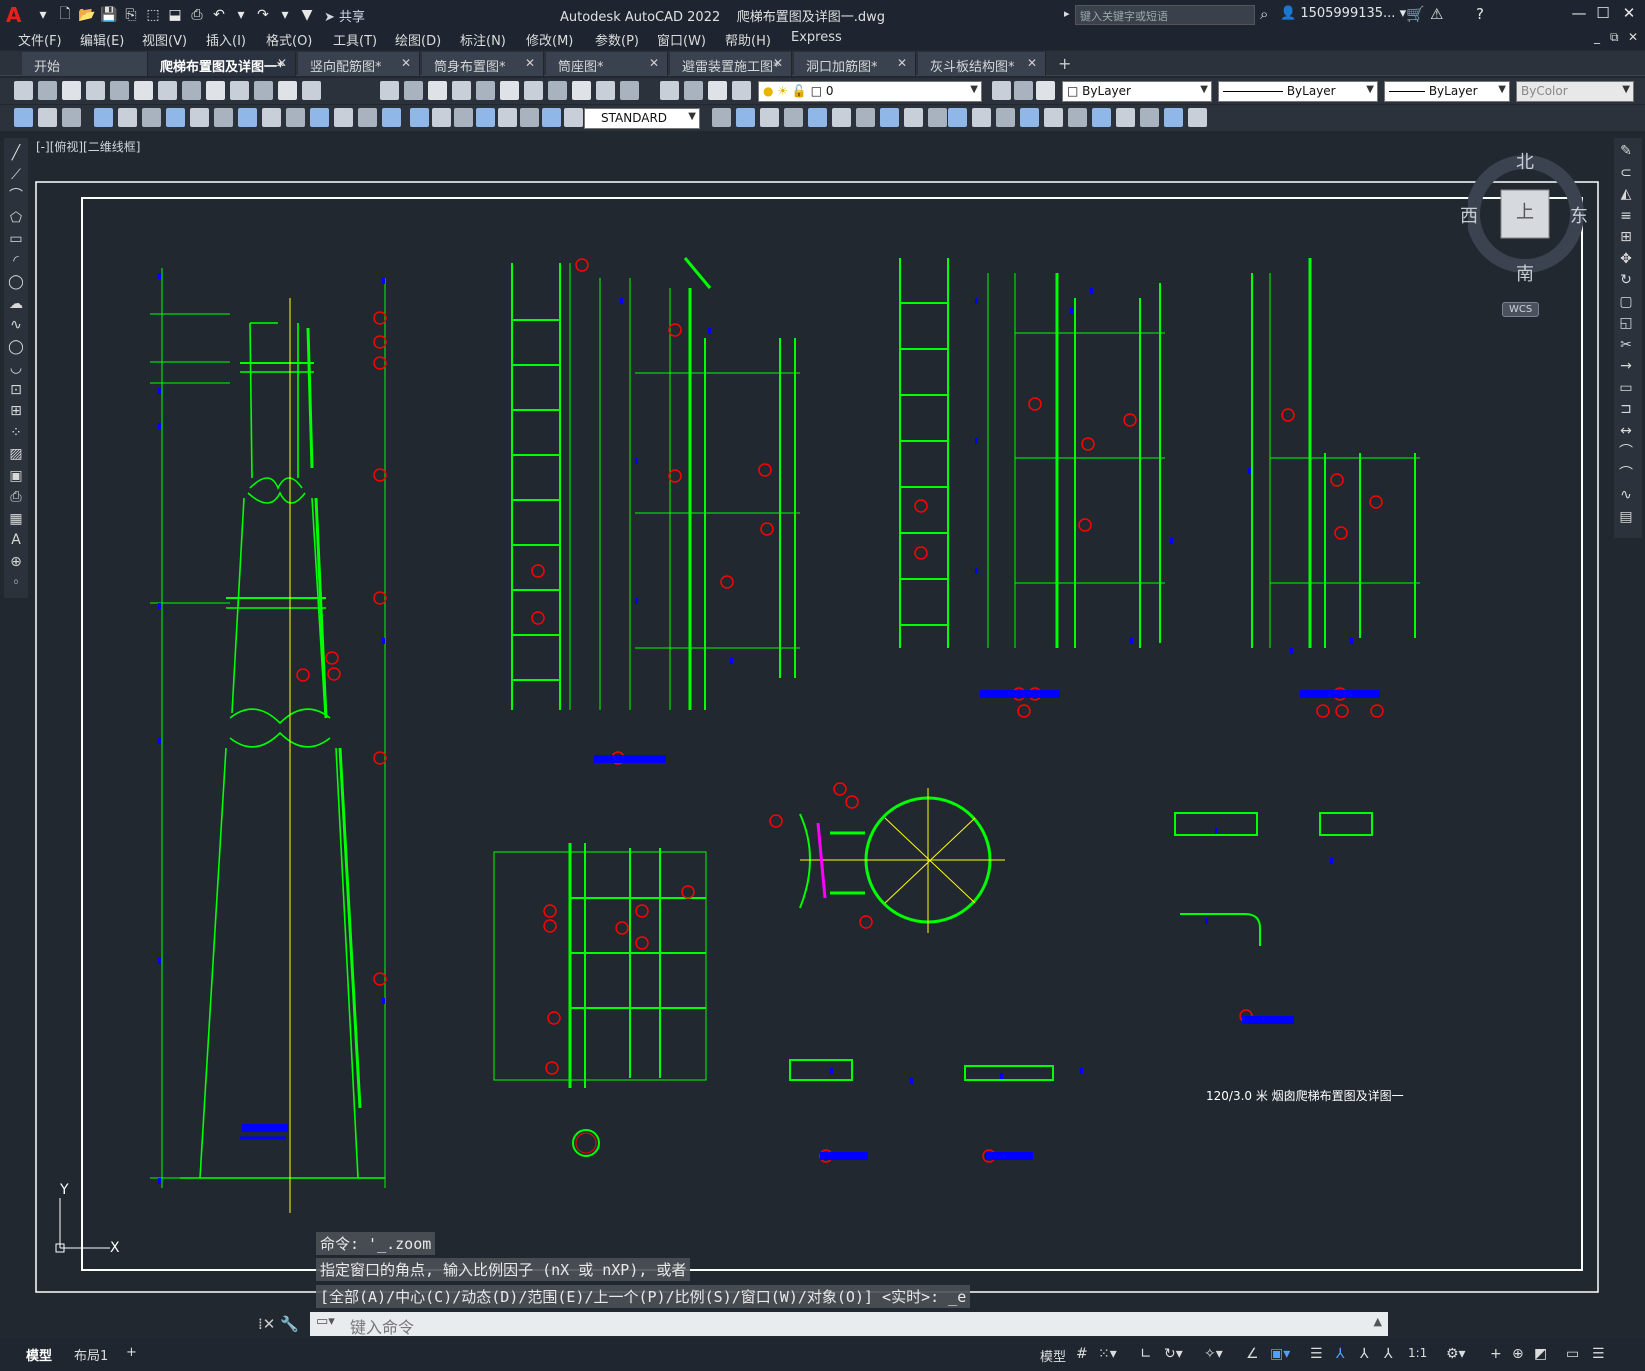 The height and width of the screenshot is (1371, 1645). What do you see at coordinates (1540, 1354) in the screenshot?
I see `isolate-objects-icon: ◩` at bounding box center [1540, 1354].